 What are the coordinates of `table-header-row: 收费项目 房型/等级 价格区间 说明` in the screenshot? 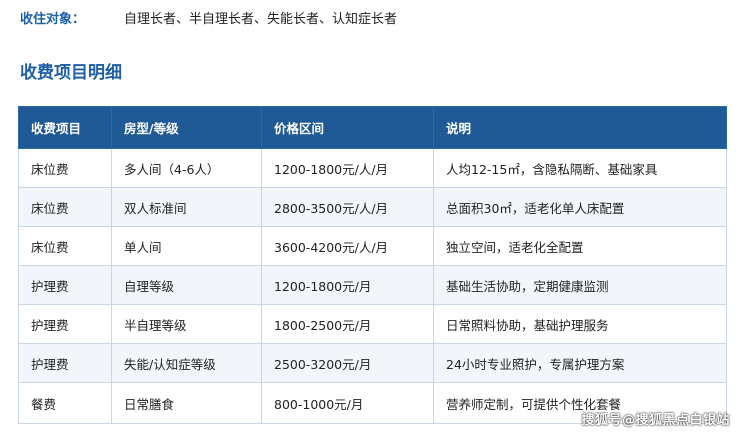 It's located at (372, 127).